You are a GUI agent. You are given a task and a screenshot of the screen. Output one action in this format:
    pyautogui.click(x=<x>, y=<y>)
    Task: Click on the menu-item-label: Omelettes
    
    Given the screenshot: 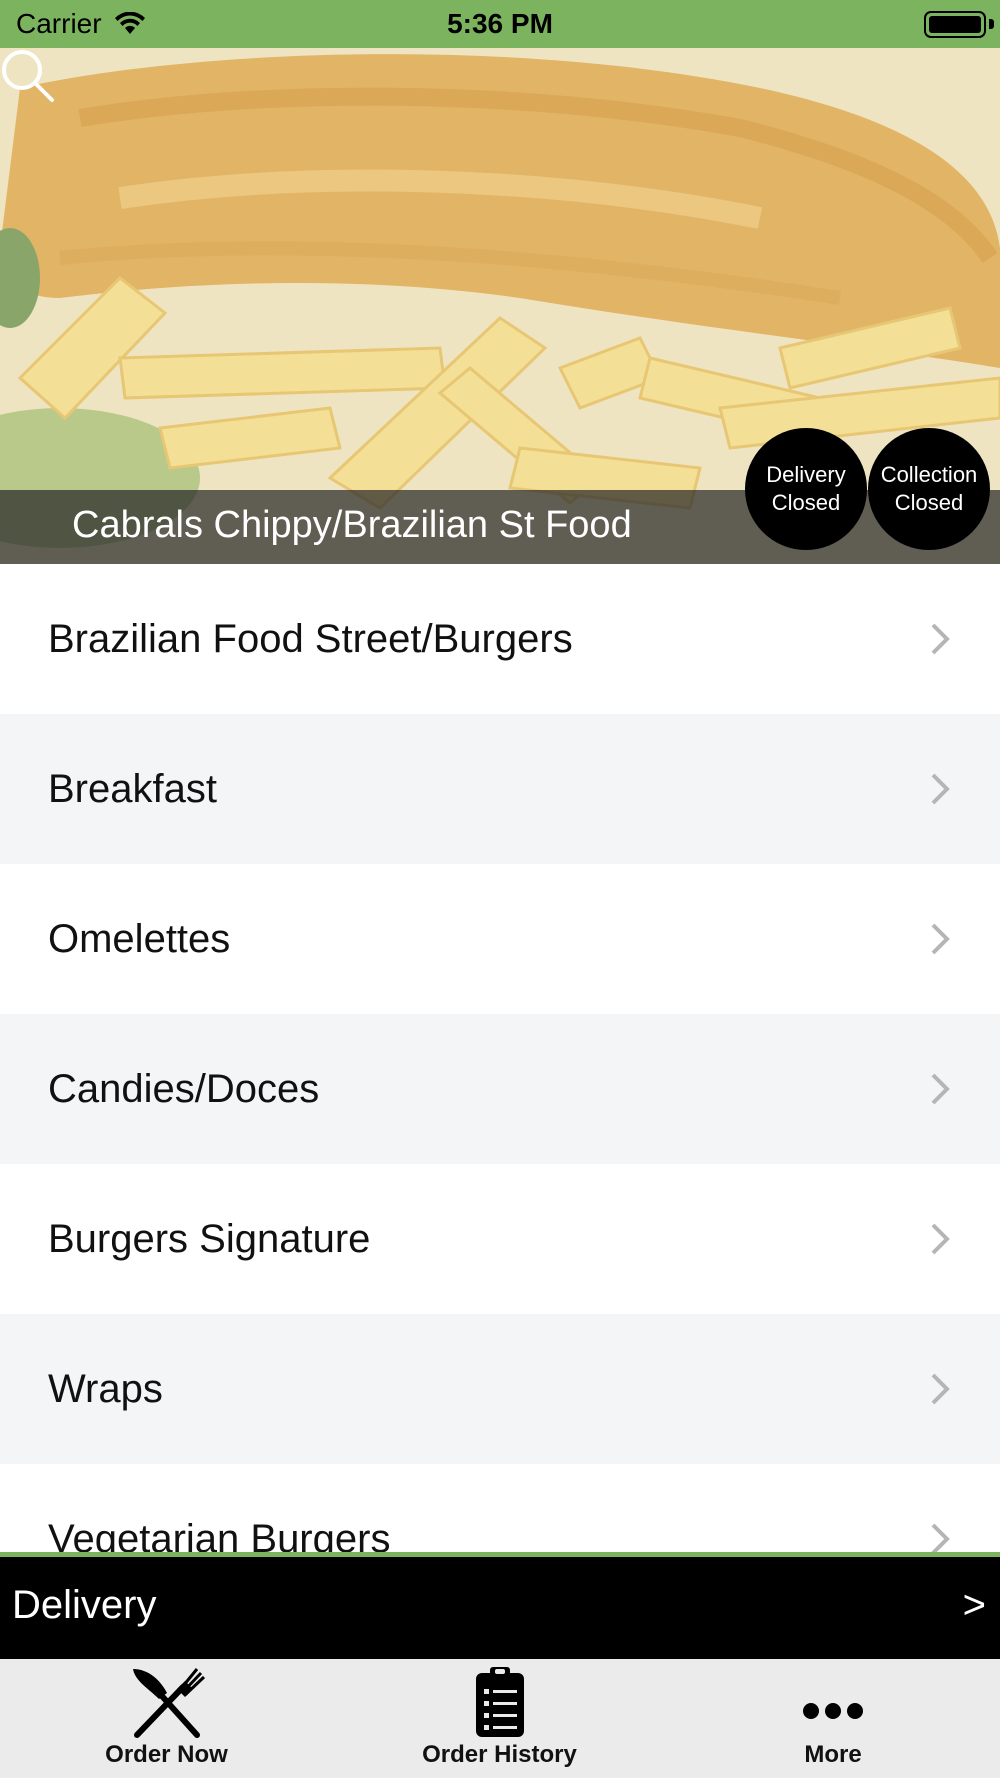 What is the action you would take?
    pyautogui.click(x=139, y=938)
    